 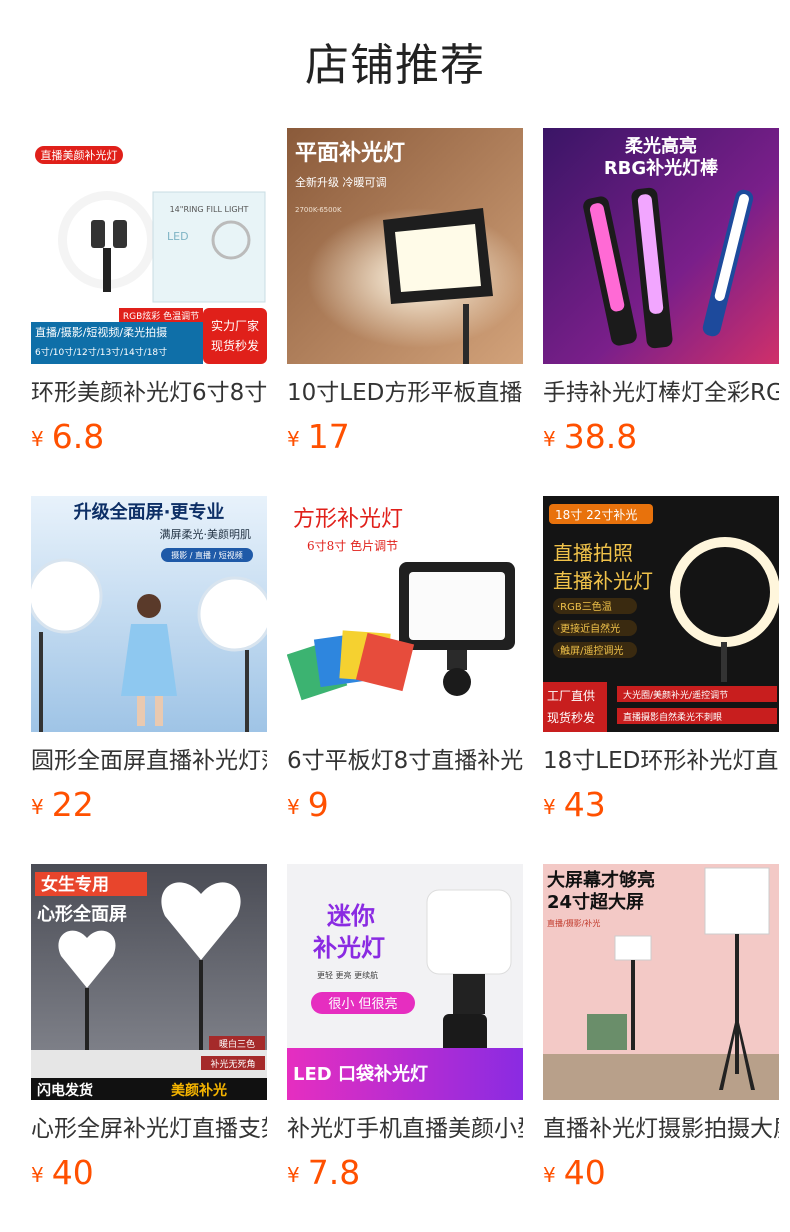 I want to click on image-headline: 方形补光灯, so click(x=348, y=519).